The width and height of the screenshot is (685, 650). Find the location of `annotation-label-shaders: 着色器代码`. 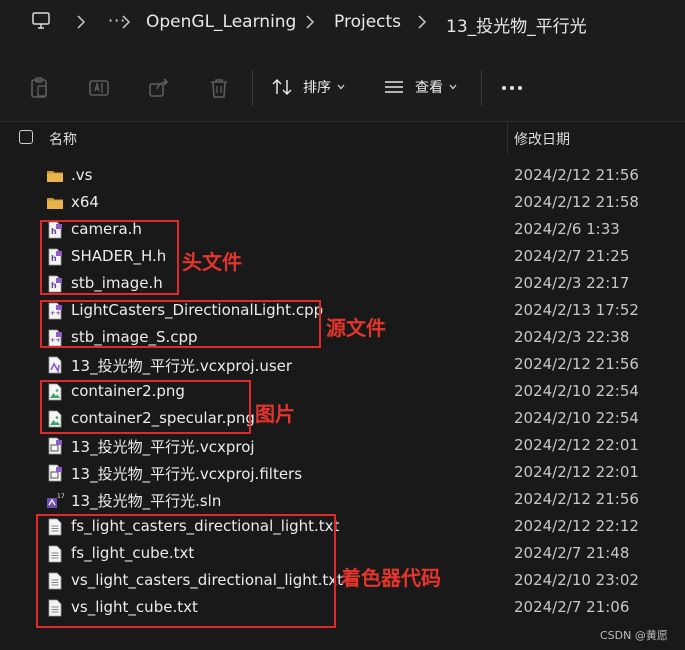

annotation-label-shaders: 着色器代码 is located at coordinates (391, 578).